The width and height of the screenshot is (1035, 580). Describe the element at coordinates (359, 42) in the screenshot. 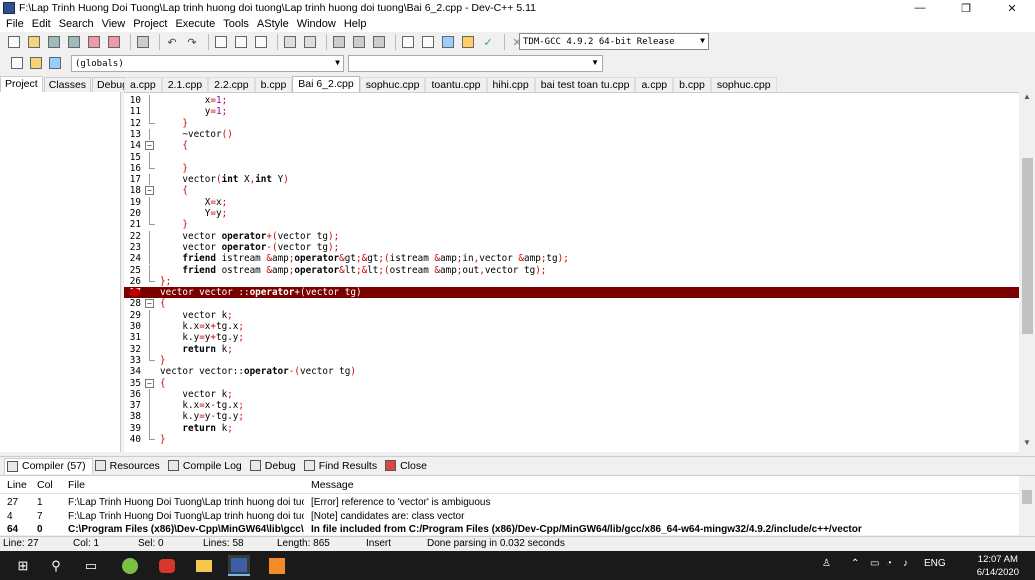

I see `goto-forward-icon` at that location.